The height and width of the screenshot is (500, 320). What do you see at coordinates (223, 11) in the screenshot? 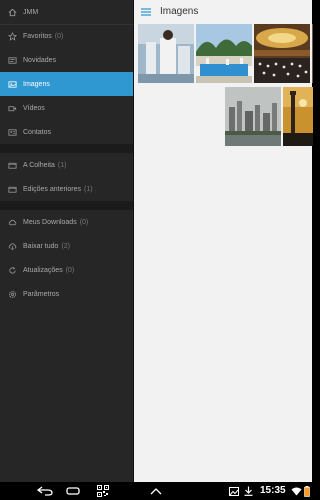
I see `action-bar: Imagens` at bounding box center [223, 11].